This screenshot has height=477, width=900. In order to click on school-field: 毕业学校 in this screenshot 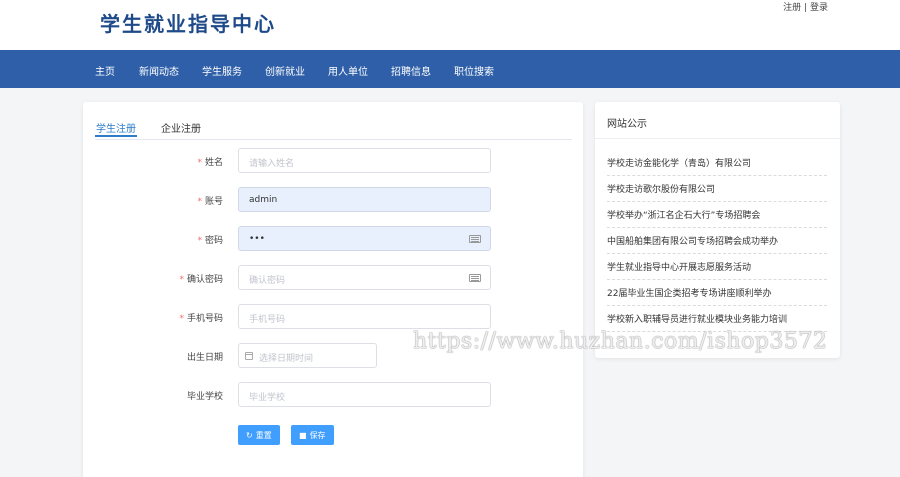, I will do `click(364, 394)`.